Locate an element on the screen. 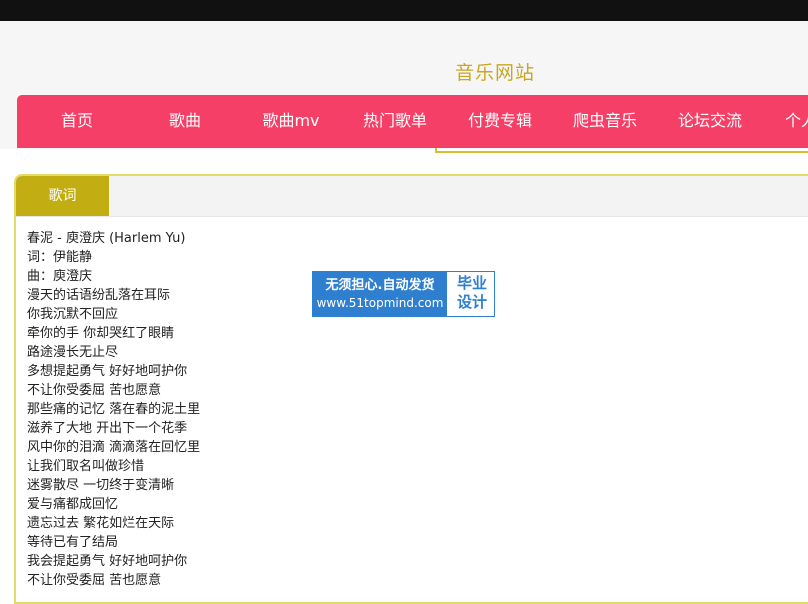 Image resolution: width=808 pixels, height=604 pixels. watermark-url: www.51topmind.com is located at coordinates (380, 303).